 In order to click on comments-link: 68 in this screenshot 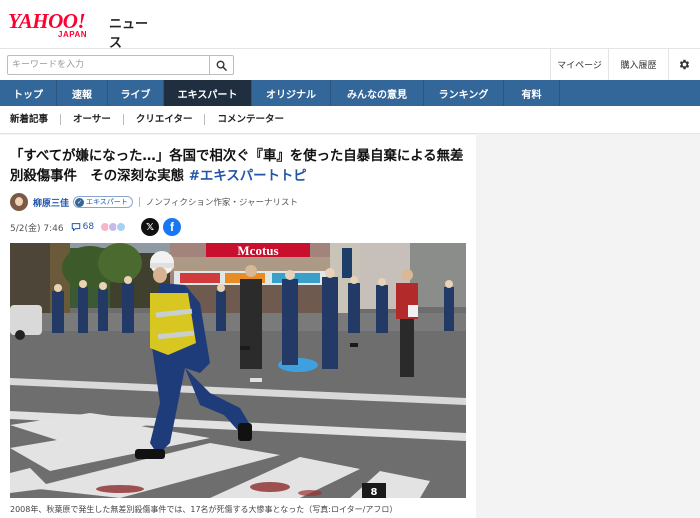, I will do `click(82, 227)`.